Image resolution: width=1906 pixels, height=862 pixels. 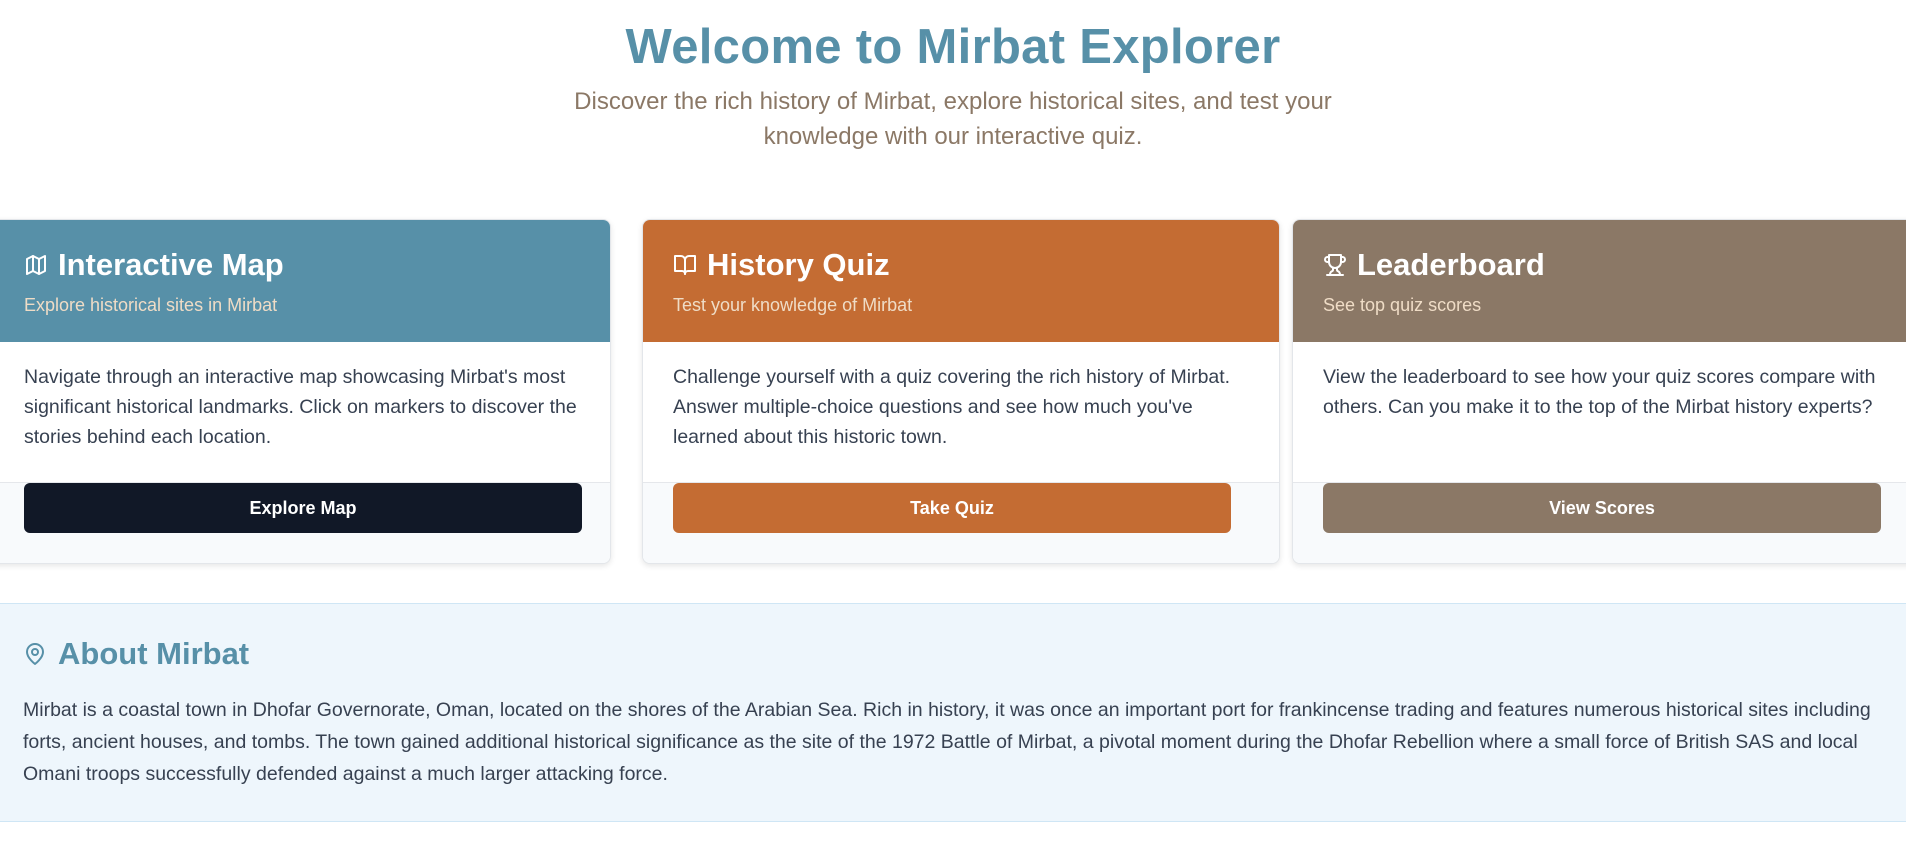 I want to click on explore-map-button: Explore Map, so click(x=303, y=508).